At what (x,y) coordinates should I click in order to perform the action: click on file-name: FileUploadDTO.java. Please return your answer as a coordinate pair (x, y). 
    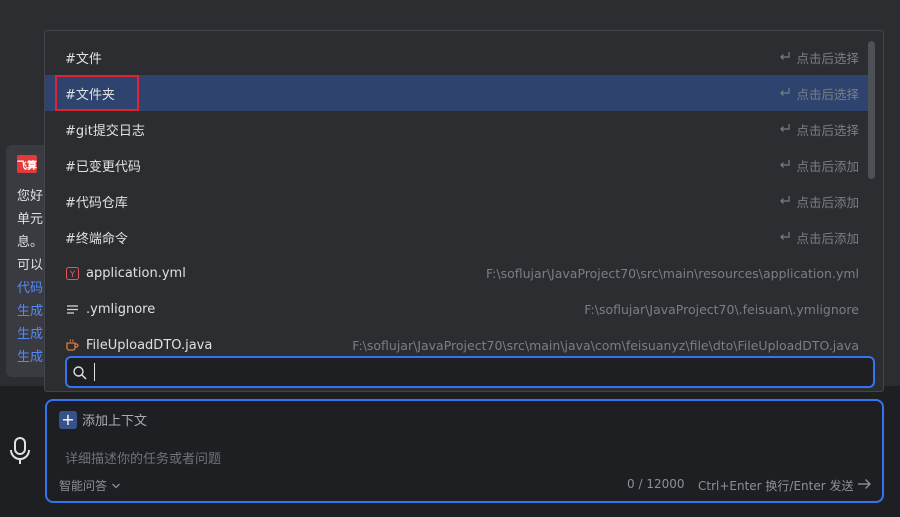
    Looking at the image, I should click on (149, 345).